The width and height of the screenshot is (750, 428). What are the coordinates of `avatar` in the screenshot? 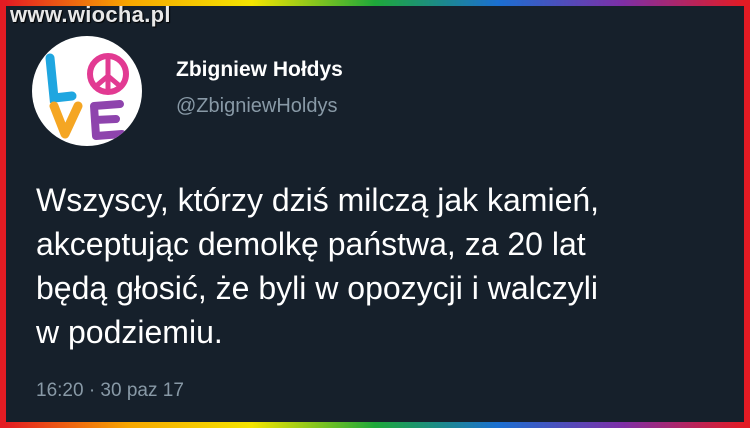 It's located at (87, 91).